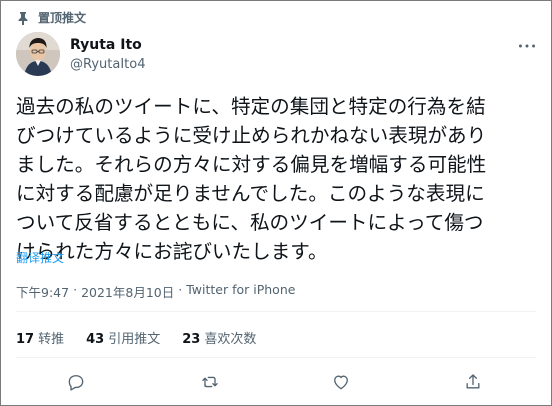 The width and height of the screenshot is (552, 406). I want to click on like-button, so click(341, 384).